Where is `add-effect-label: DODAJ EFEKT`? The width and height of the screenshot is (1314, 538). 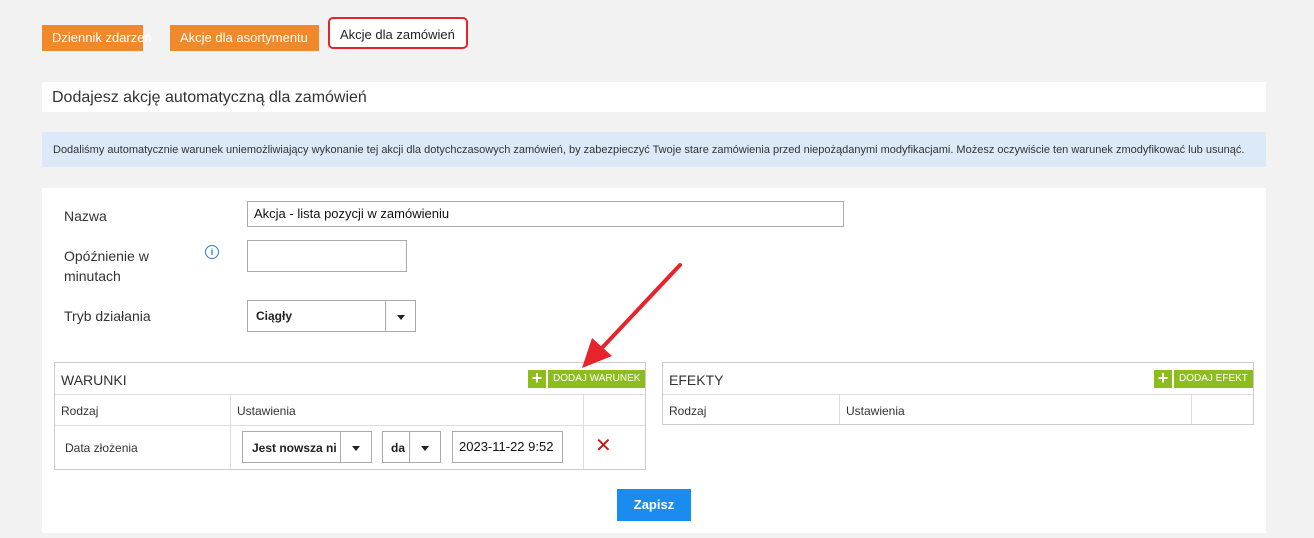 add-effect-label: DODAJ EFEKT is located at coordinates (1213, 379).